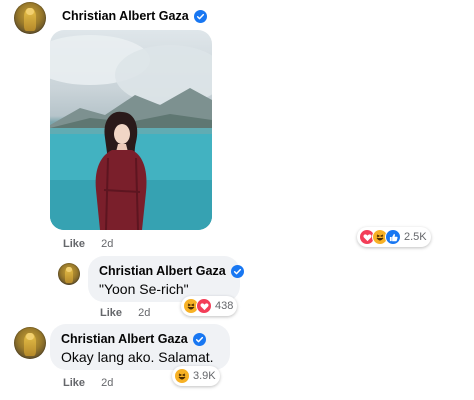 The height and width of the screenshot is (400, 474). I want to click on like-icon, so click(393, 237).